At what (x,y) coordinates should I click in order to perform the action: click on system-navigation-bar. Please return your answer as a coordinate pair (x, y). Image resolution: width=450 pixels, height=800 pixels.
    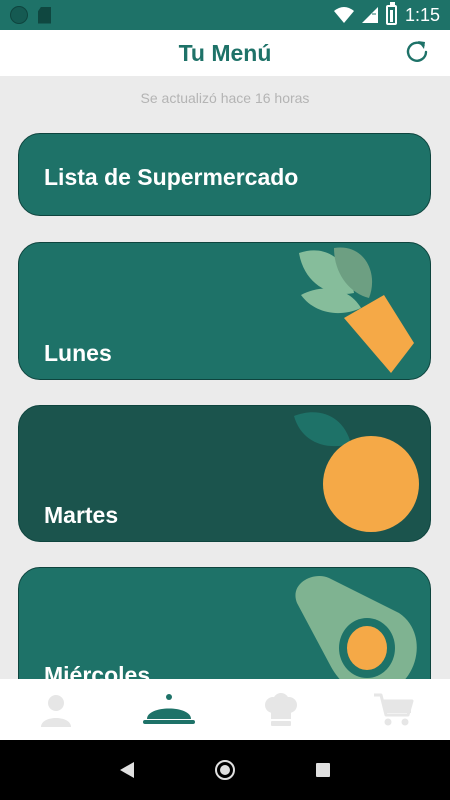
    Looking at the image, I should click on (225, 770).